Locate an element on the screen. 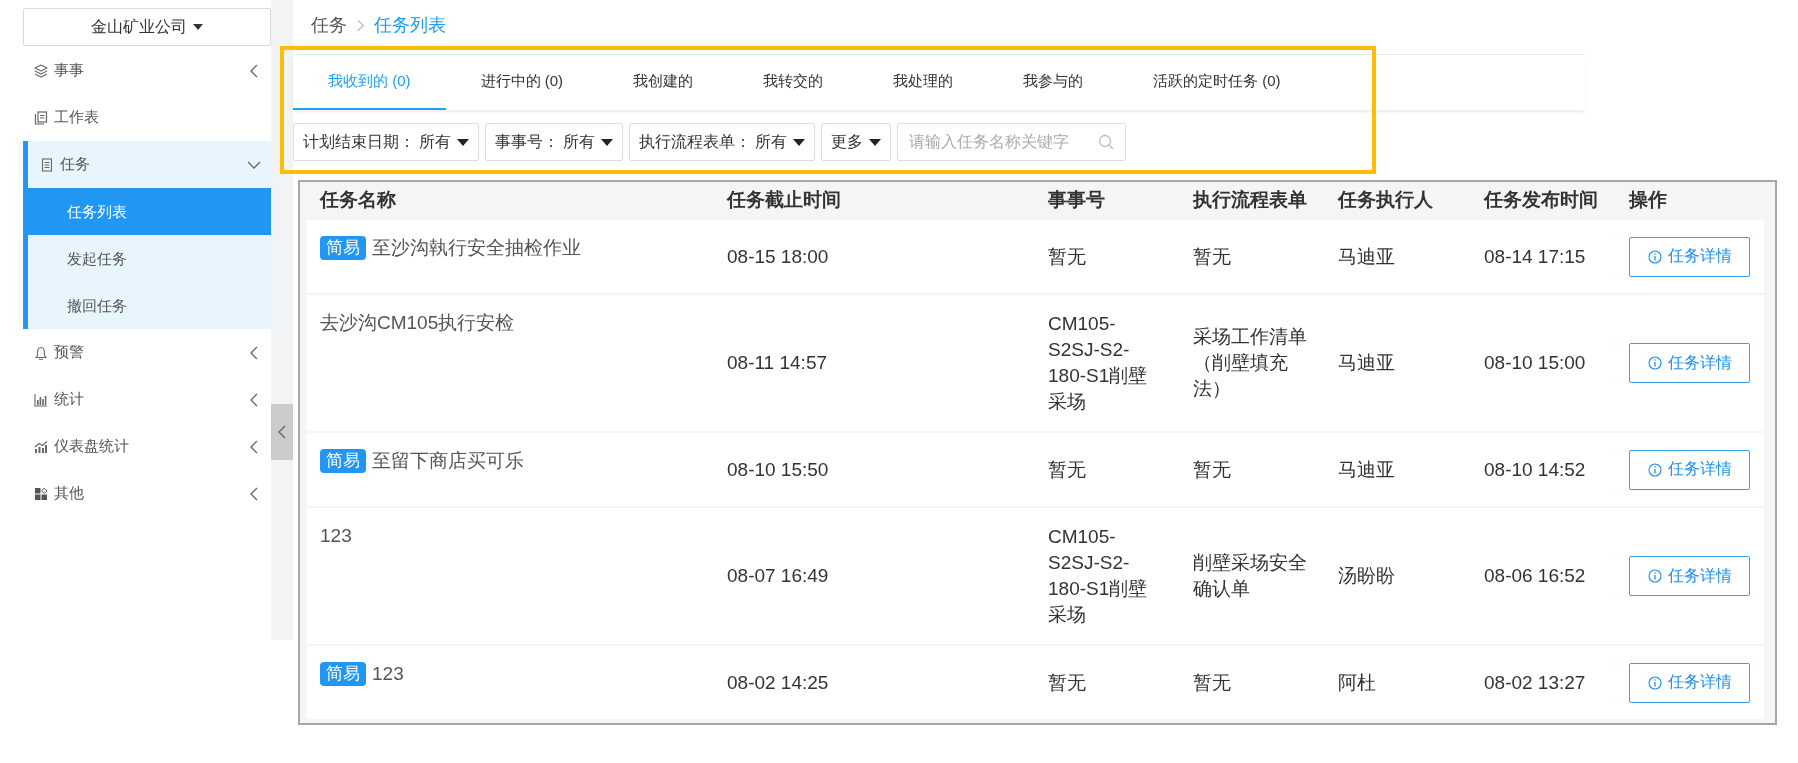 The image size is (1798, 763). document-icon is located at coordinates (47, 164).